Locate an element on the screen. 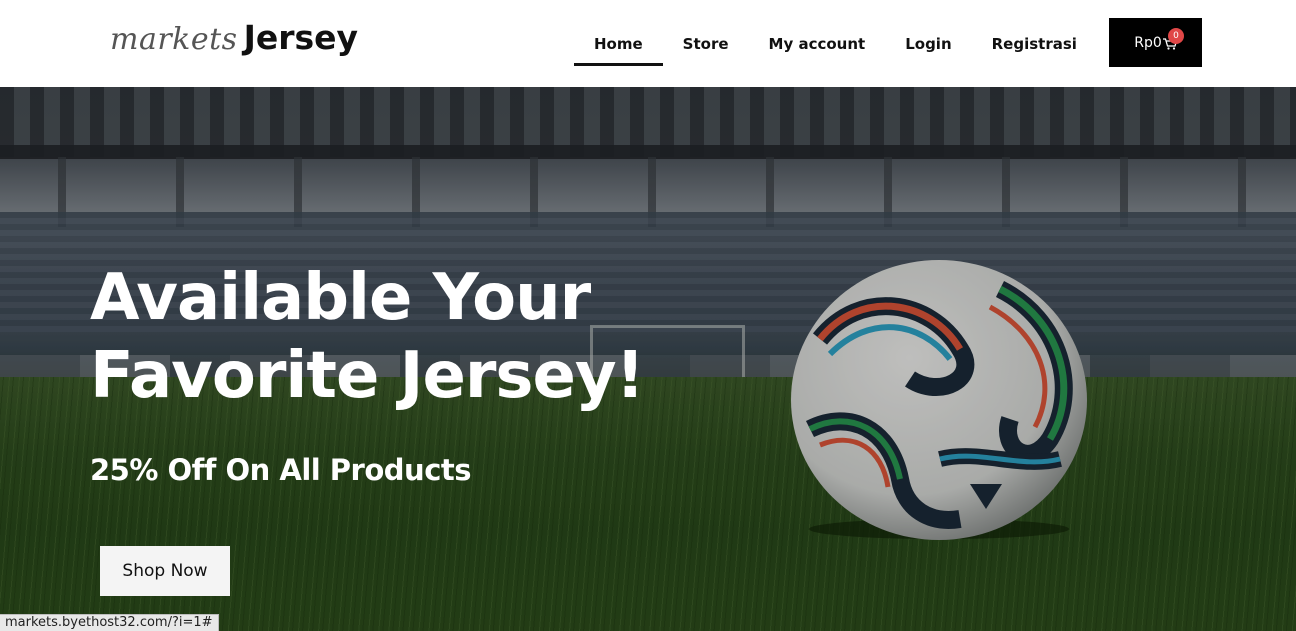 The image size is (1296, 631). nav-registrasi: Registrasi is located at coordinates (1034, 44).